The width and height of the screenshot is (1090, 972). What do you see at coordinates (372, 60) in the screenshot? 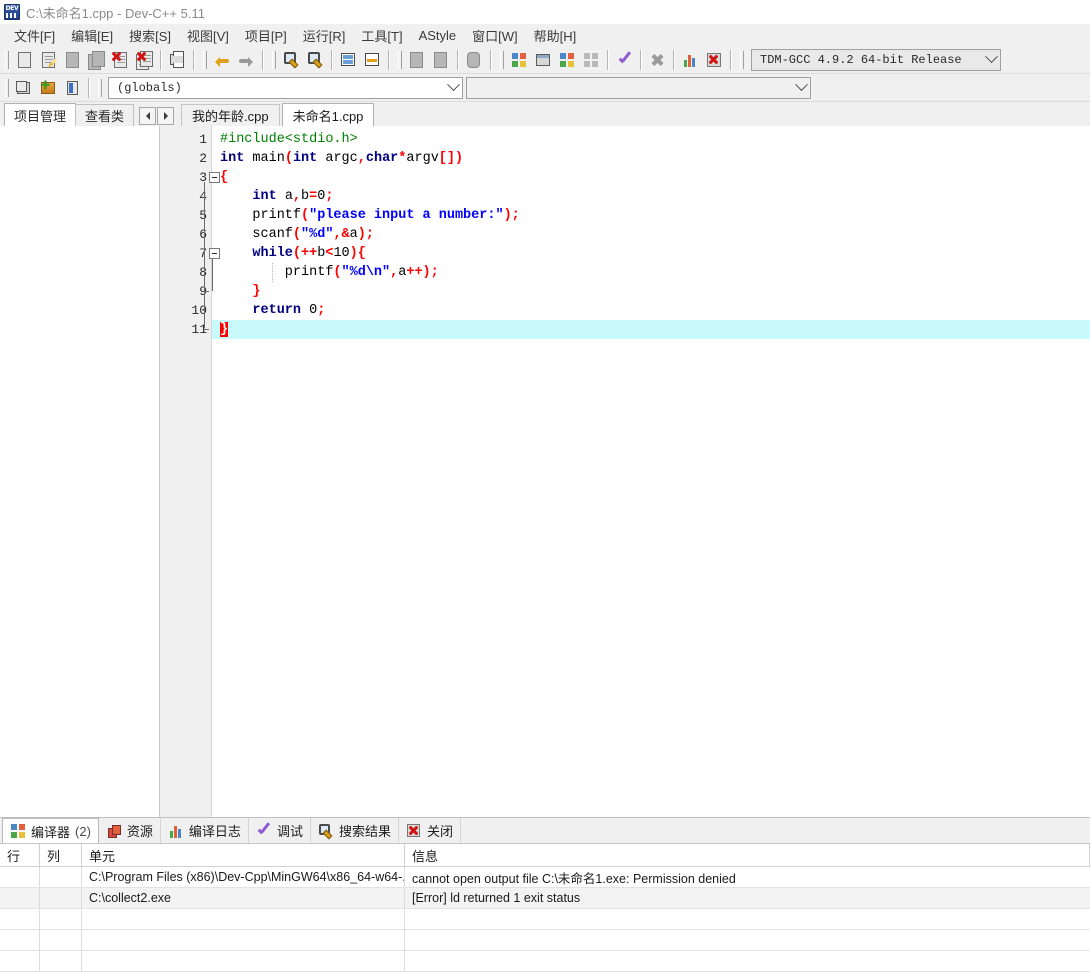
I see `goto-function-icon` at bounding box center [372, 60].